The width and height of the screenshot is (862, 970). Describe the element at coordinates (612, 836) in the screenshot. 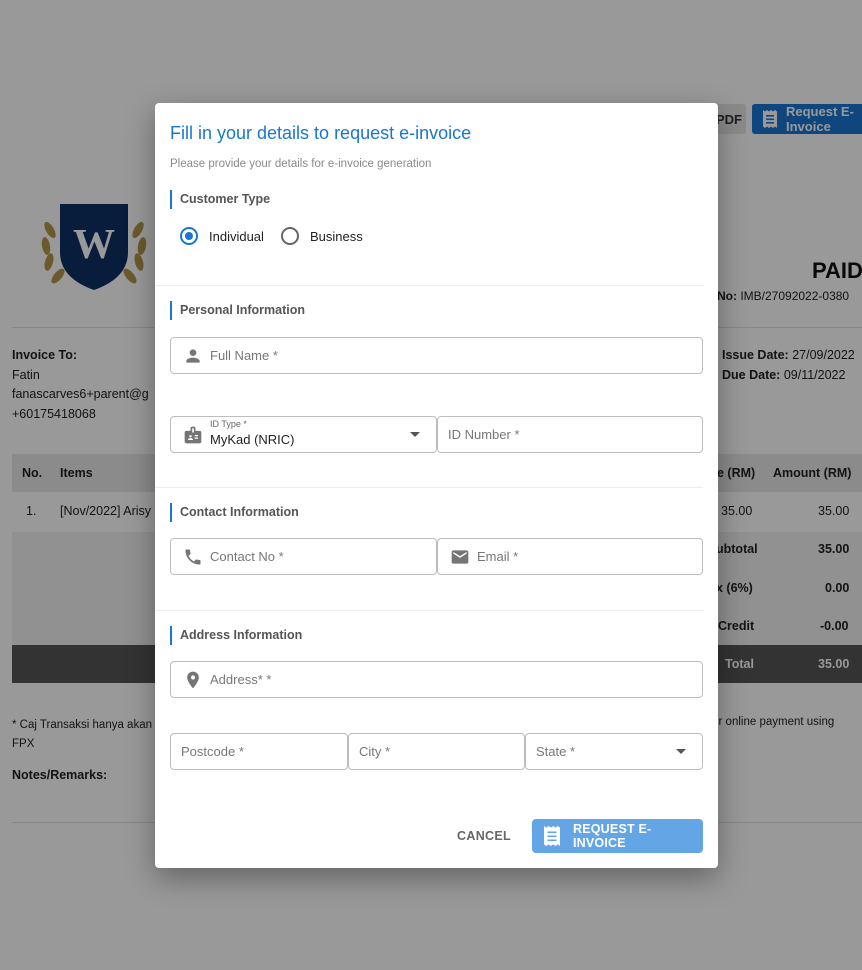

I see `request-einvoice-label: REQUEST E-INVOICE` at that location.